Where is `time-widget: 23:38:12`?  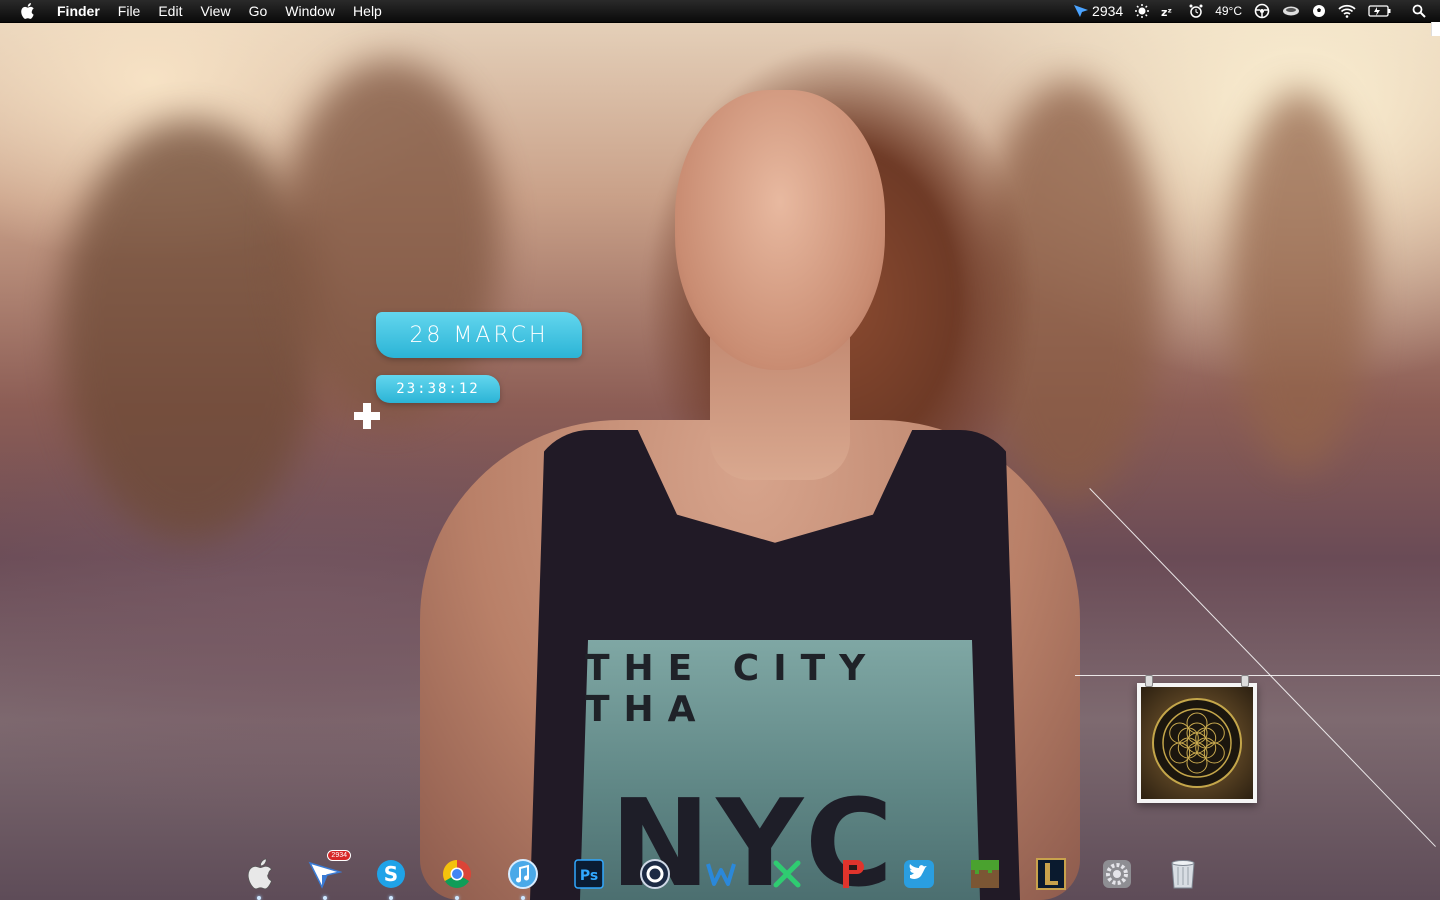 time-widget: 23:38:12 is located at coordinates (438, 389).